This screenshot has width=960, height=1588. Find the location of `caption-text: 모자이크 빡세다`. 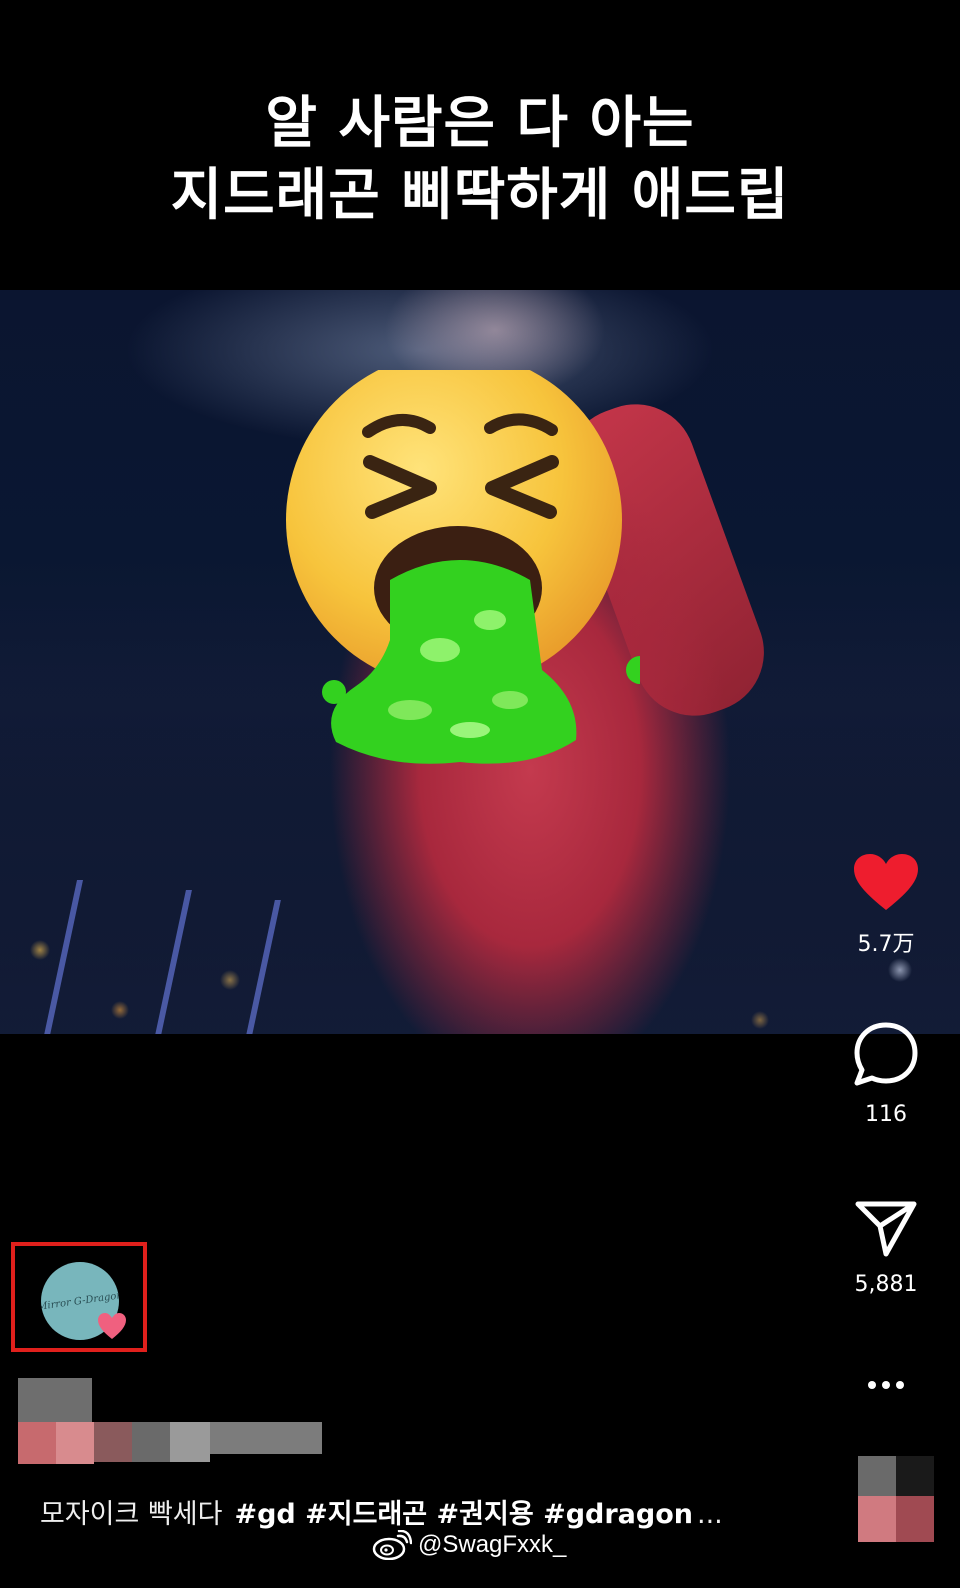

caption-text: 모자이크 빡세다 is located at coordinates (131, 1514).